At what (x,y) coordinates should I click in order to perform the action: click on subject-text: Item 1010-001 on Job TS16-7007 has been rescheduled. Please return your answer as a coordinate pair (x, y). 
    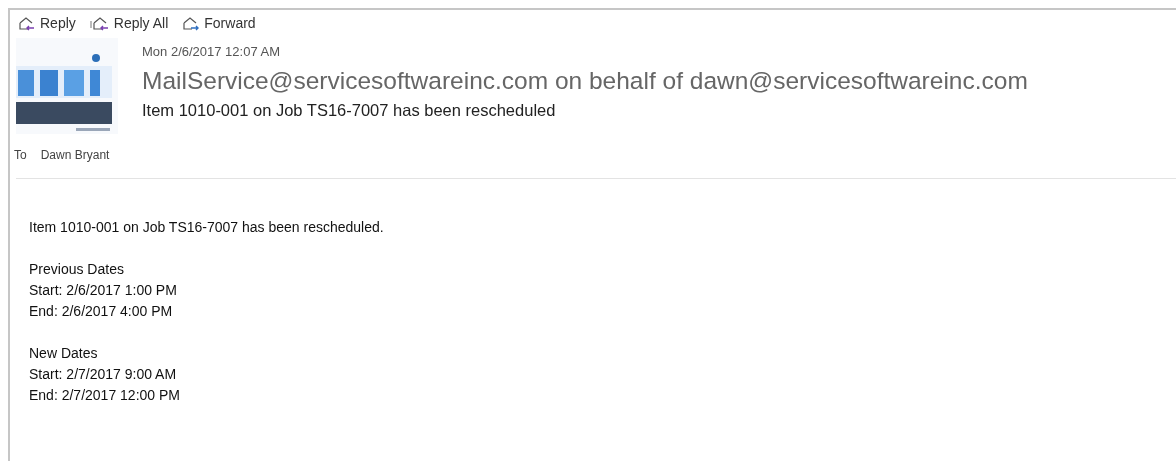
    Looking at the image, I should click on (349, 111).